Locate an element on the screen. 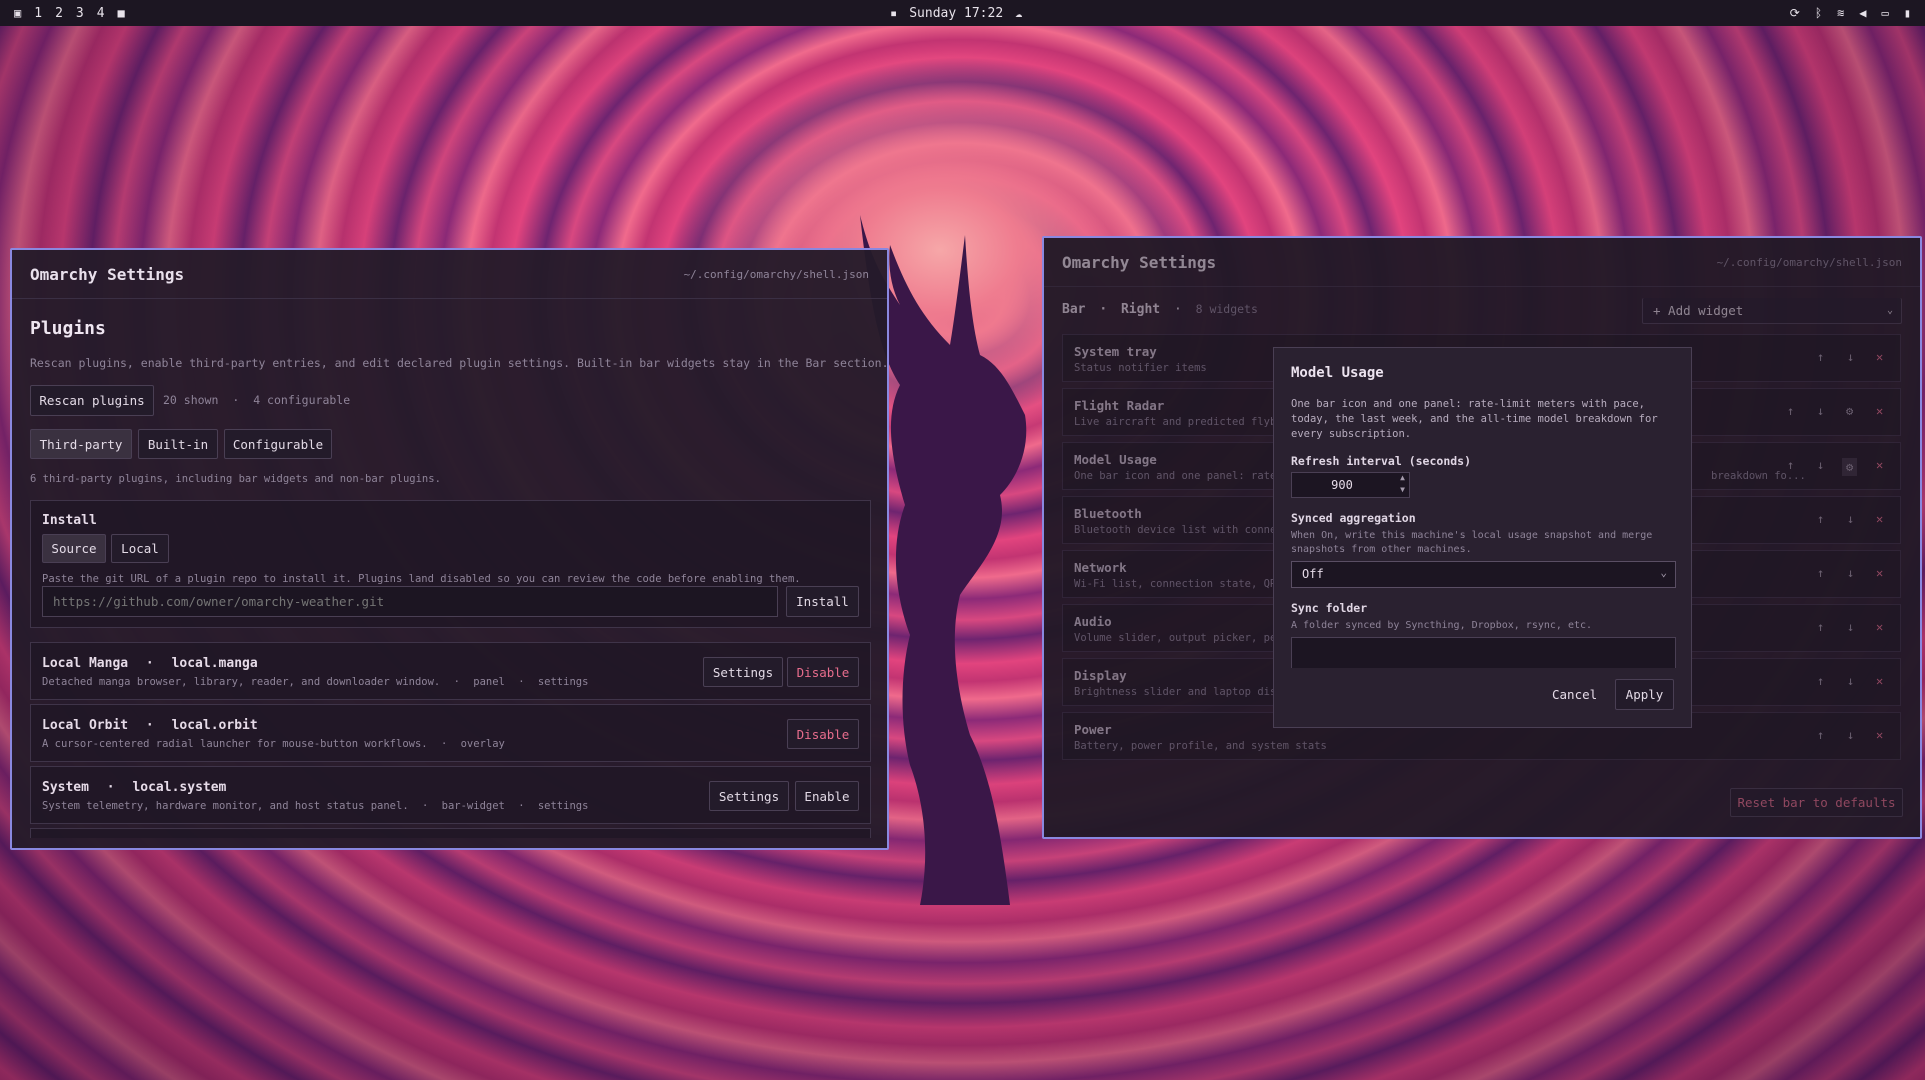  widget-desc: Bluetooth device list with connect is located at coordinates (1181, 530).